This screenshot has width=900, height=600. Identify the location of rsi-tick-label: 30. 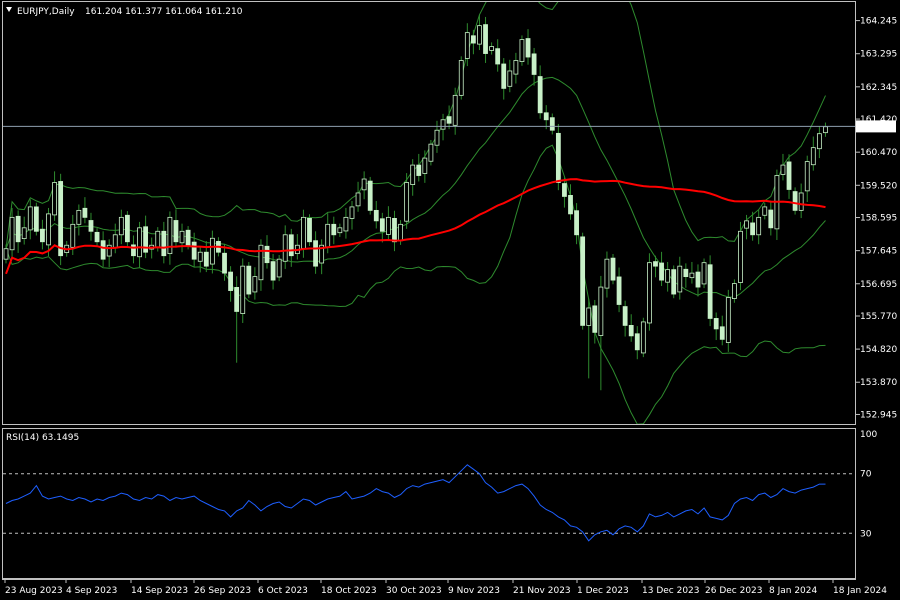
(866, 534).